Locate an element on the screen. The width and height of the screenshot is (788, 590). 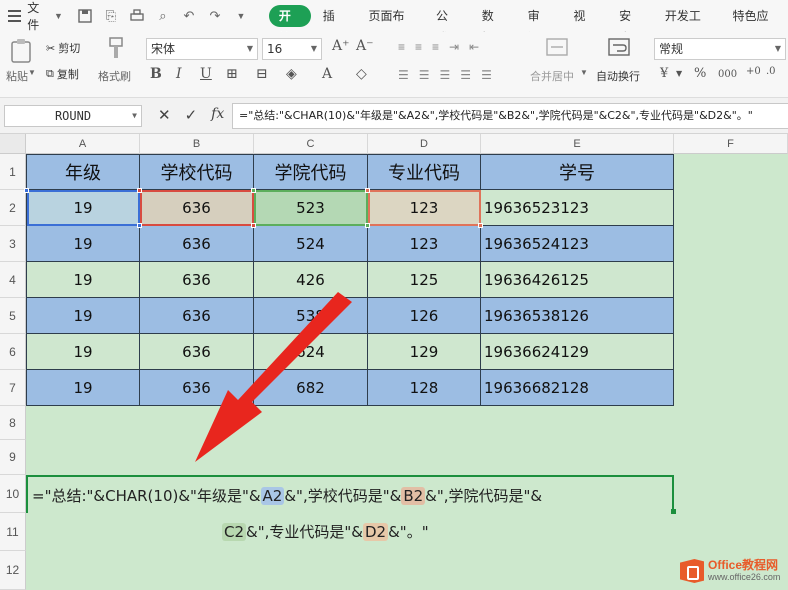
merge-cell-icon: ⊟ is located at coordinates (262, 74).